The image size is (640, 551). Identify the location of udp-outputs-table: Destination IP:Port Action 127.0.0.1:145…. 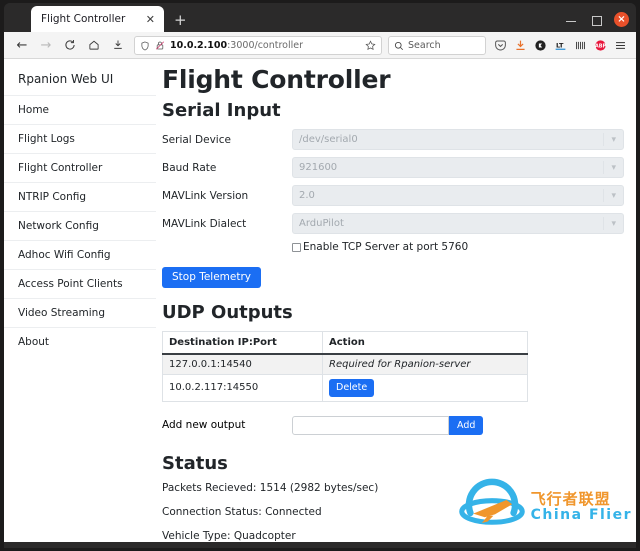
(345, 366).